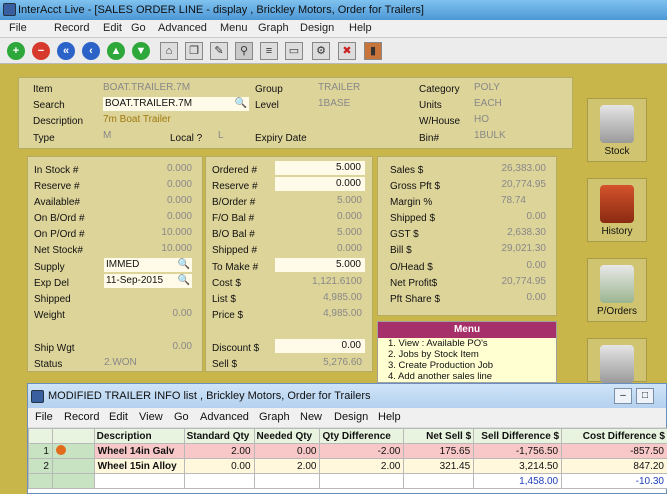 This screenshot has height=494, width=667. What do you see at coordinates (339, 87) in the screenshot?
I see `group-value: TRAILER` at bounding box center [339, 87].